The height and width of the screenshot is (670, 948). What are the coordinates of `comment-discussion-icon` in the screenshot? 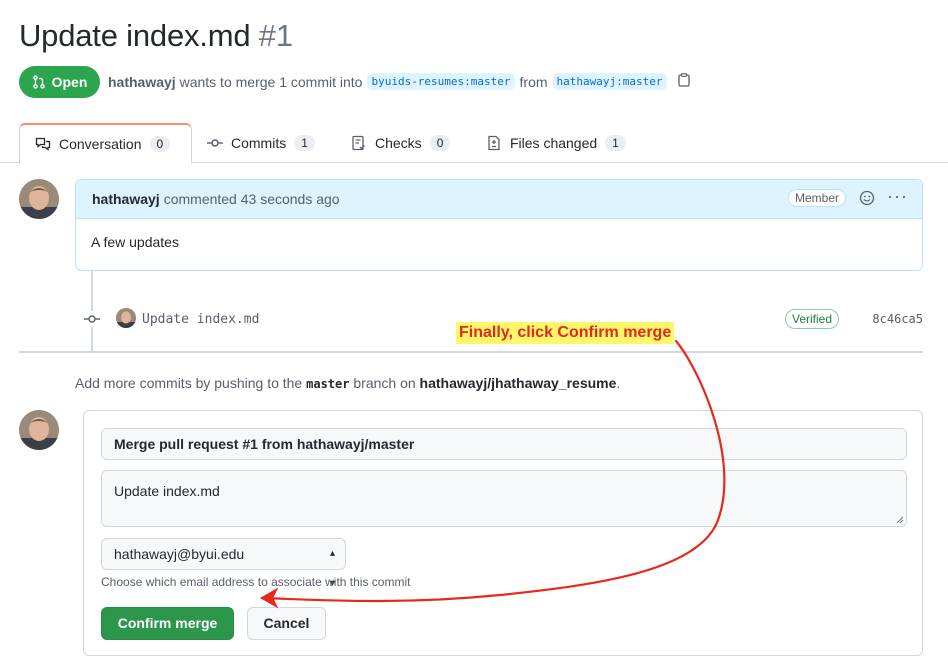 It's located at (43, 144).